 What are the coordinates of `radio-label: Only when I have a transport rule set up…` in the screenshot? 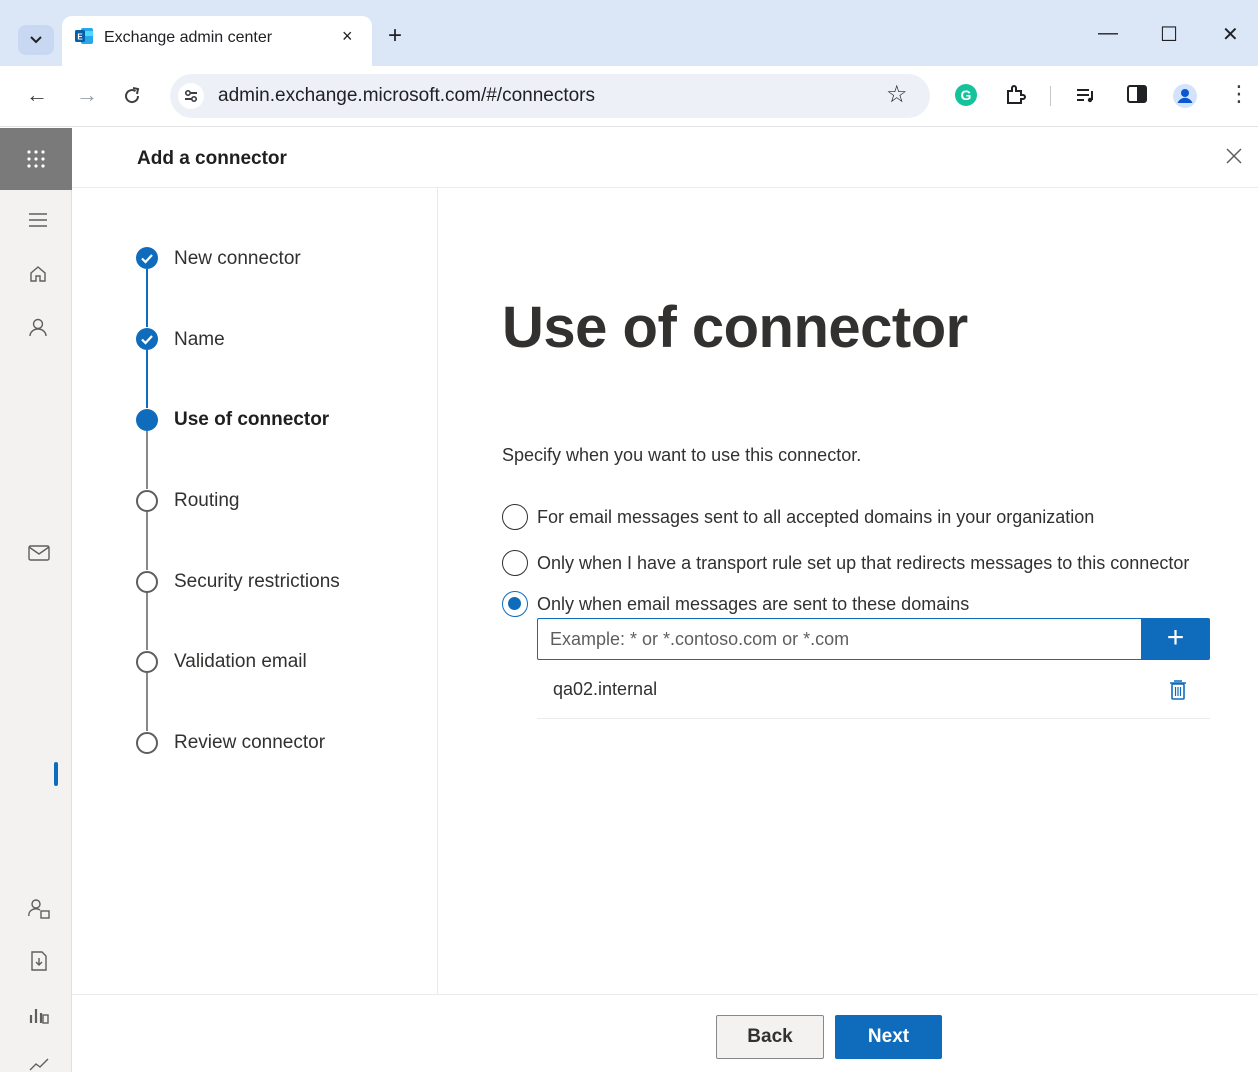 It's located at (863, 562).